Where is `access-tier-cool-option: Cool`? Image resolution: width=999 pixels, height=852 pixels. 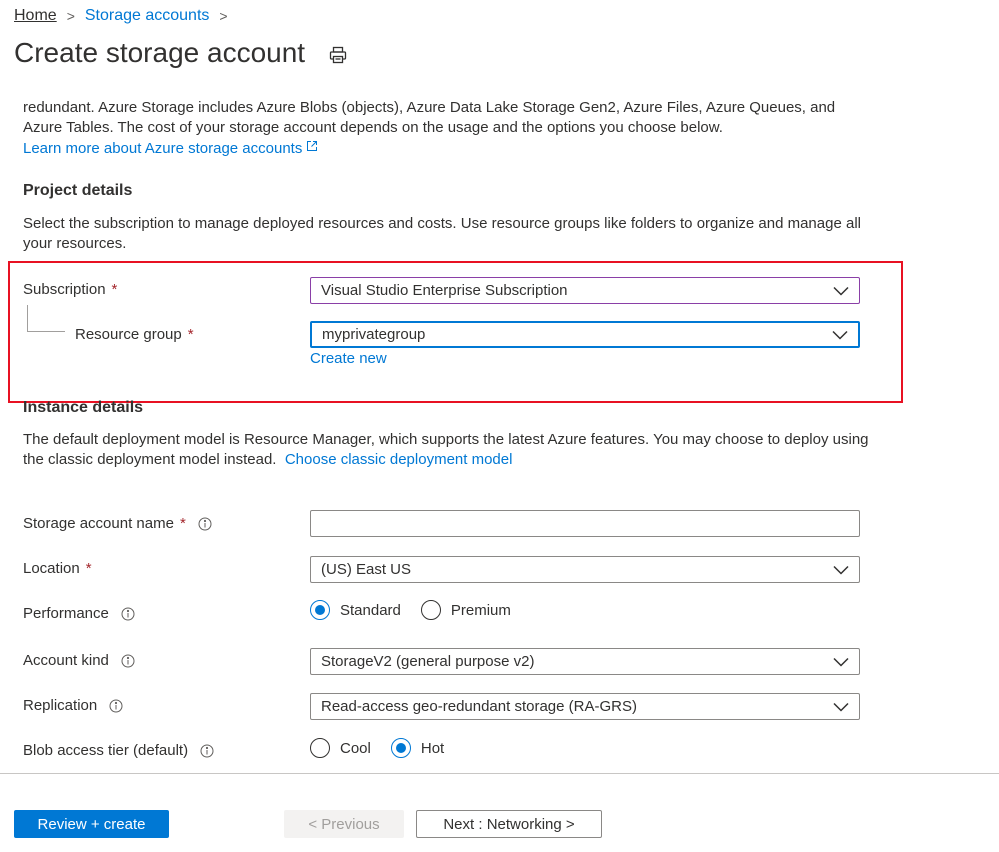 access-tier-cool-option: Cool is located at coordinates (340, 748).